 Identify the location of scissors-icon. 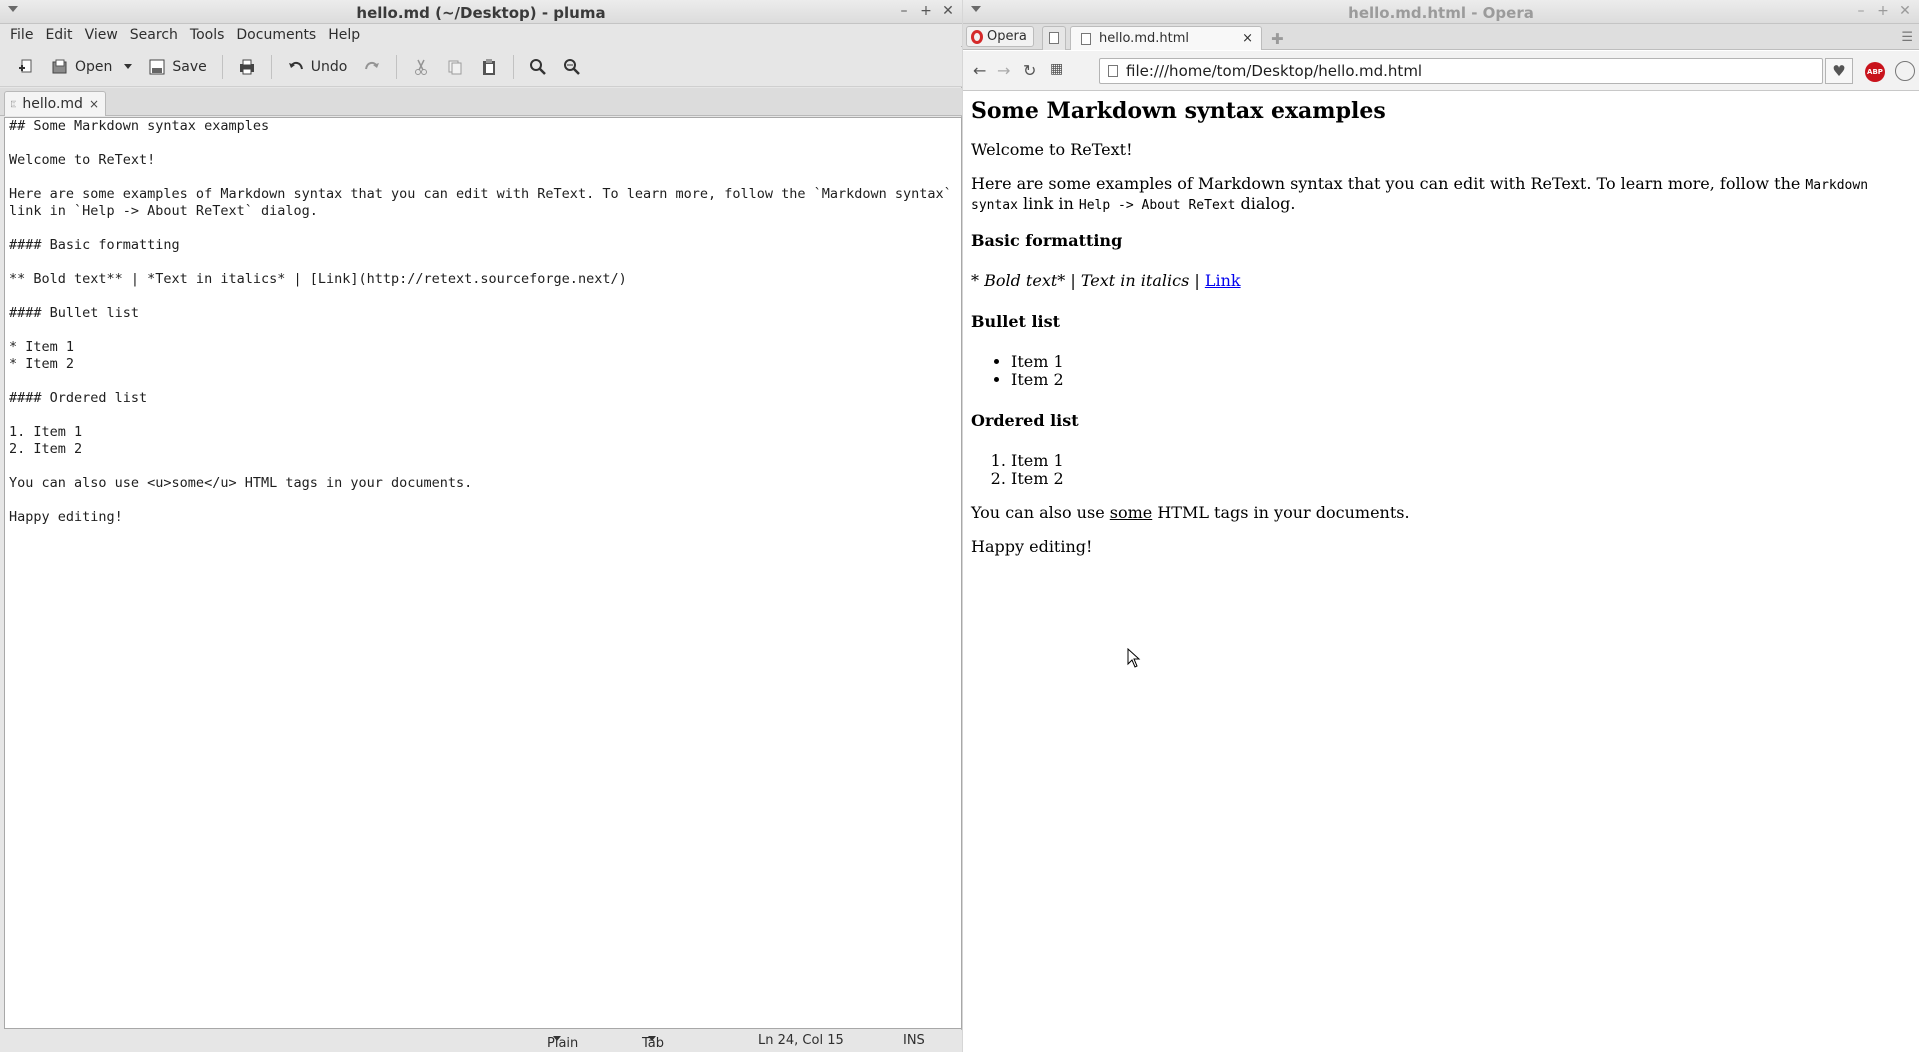
(421, 67).